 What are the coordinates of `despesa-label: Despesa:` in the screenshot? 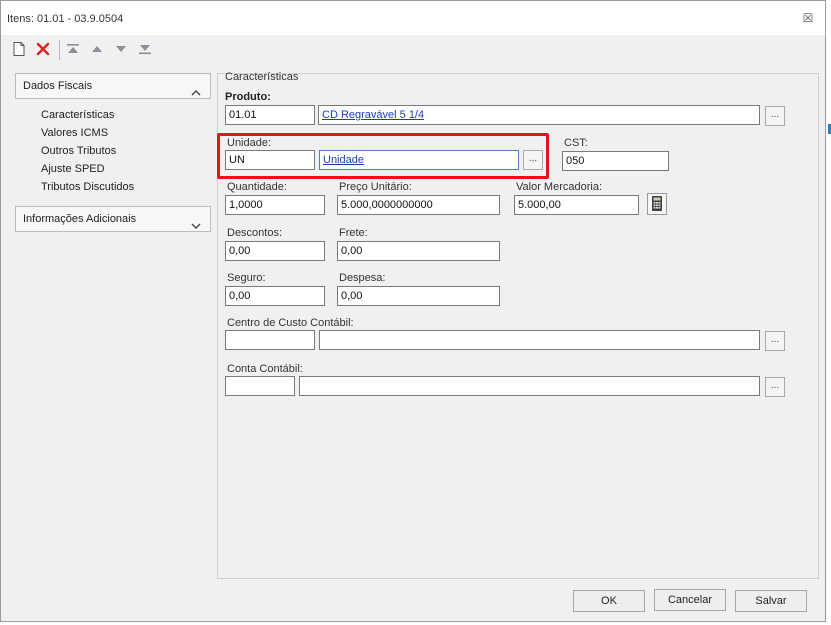 It's located at (362, 278).